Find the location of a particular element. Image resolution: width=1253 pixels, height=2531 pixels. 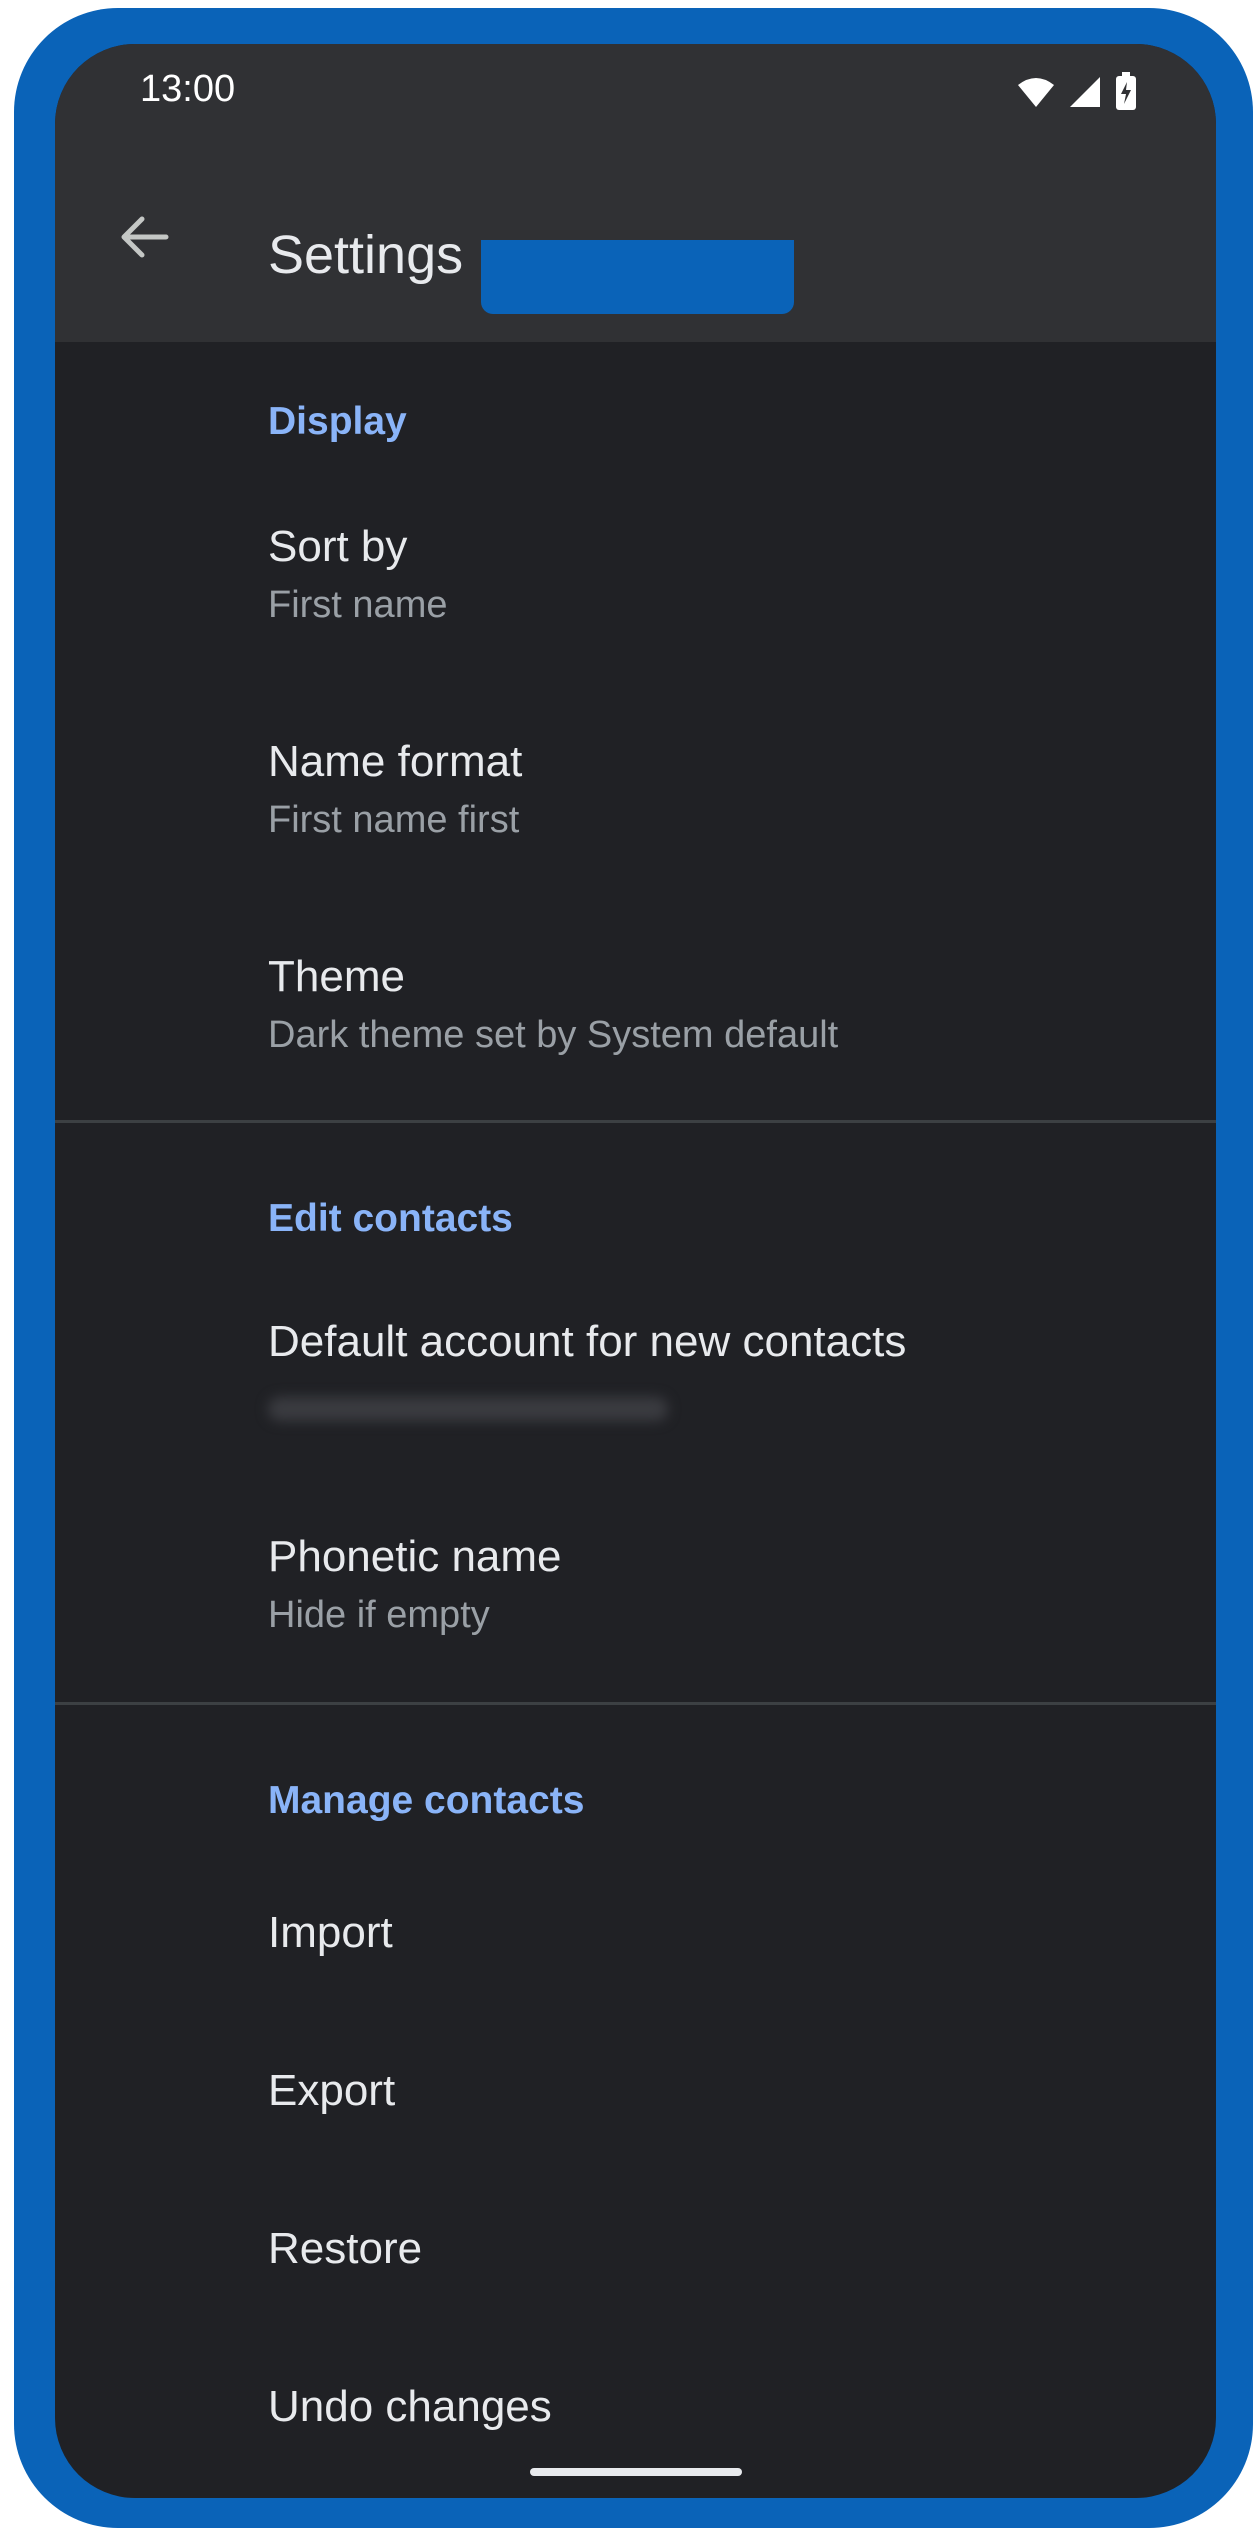

page-title: Settings is located at coordinates (366, 255).